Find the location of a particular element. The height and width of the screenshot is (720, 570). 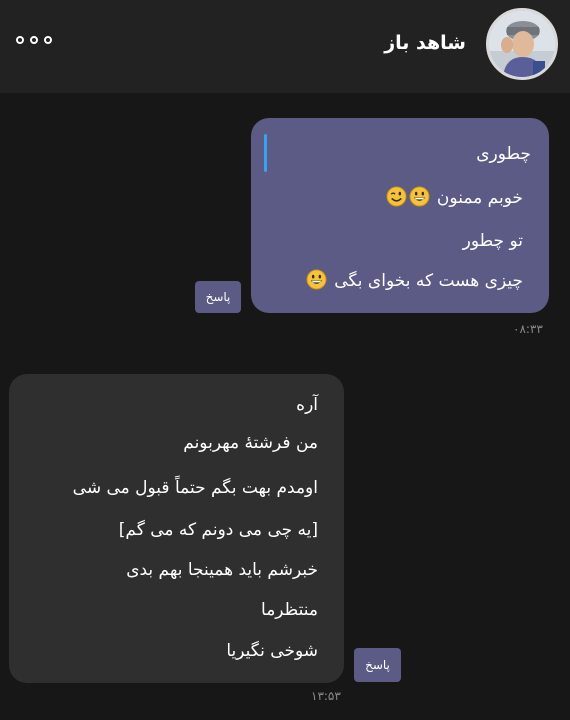

message-line: آره is located at coordinates (307, 405).